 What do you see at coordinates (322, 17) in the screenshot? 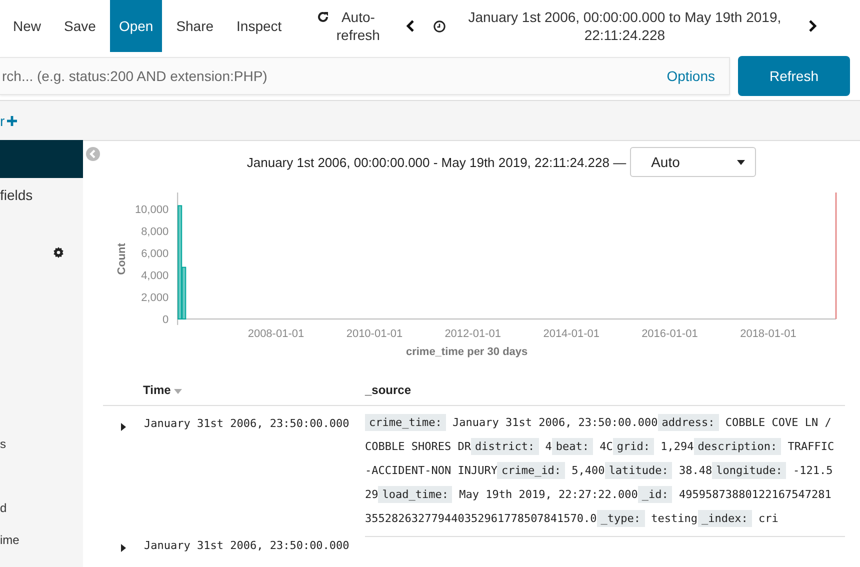
I see `refresh-icon` at bounding box center [322, 17].